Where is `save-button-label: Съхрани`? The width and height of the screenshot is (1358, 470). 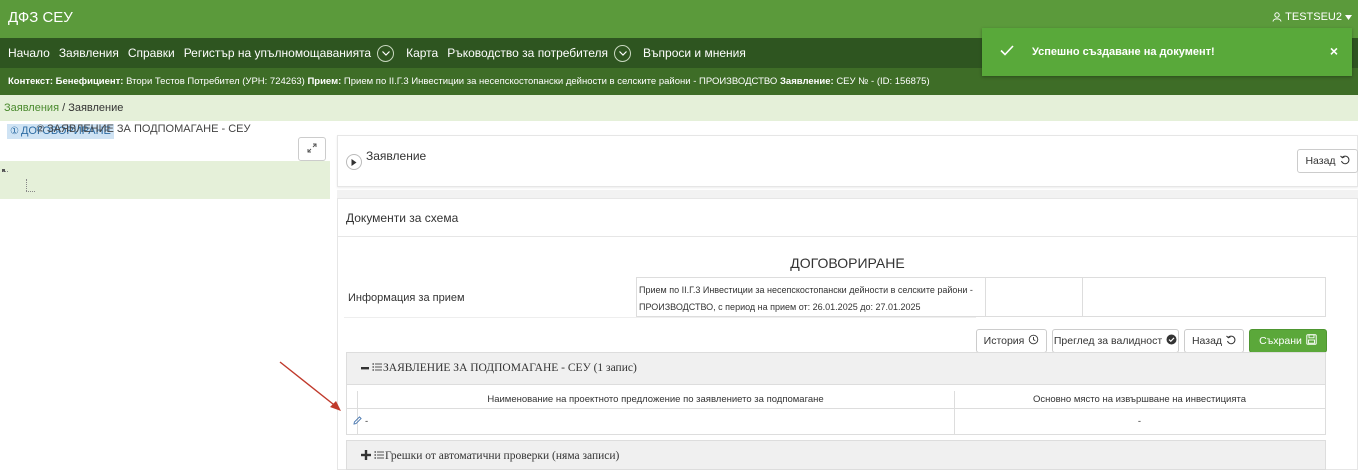 save-button-label: Съхрани is located at coordinates (1280, 341).